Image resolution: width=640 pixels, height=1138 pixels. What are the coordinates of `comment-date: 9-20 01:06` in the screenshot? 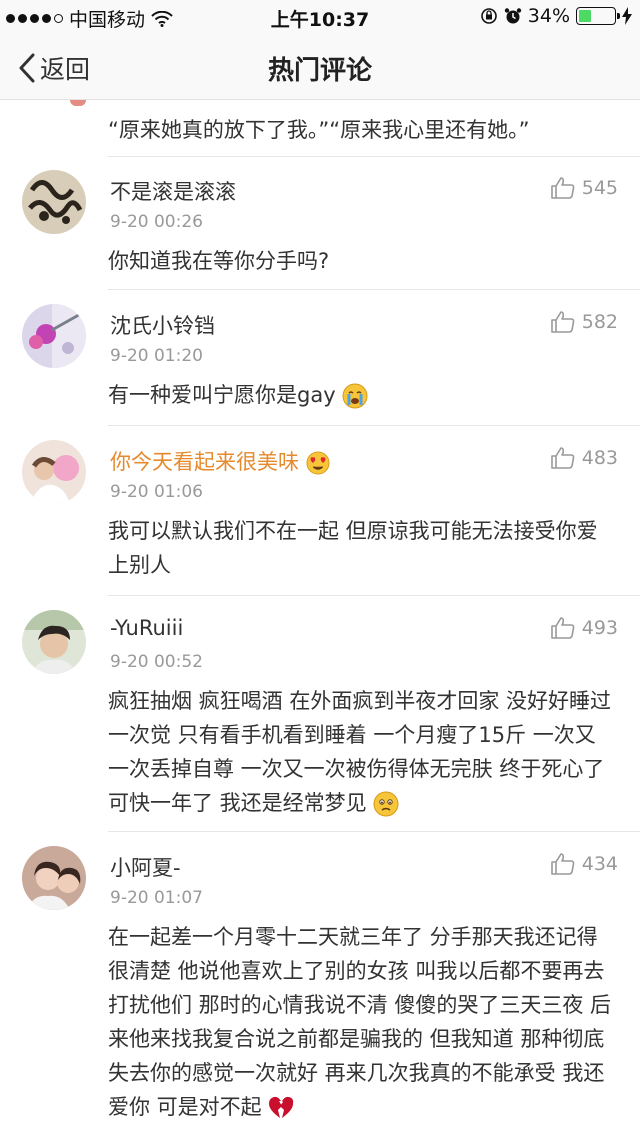 It's located at (156, 492).